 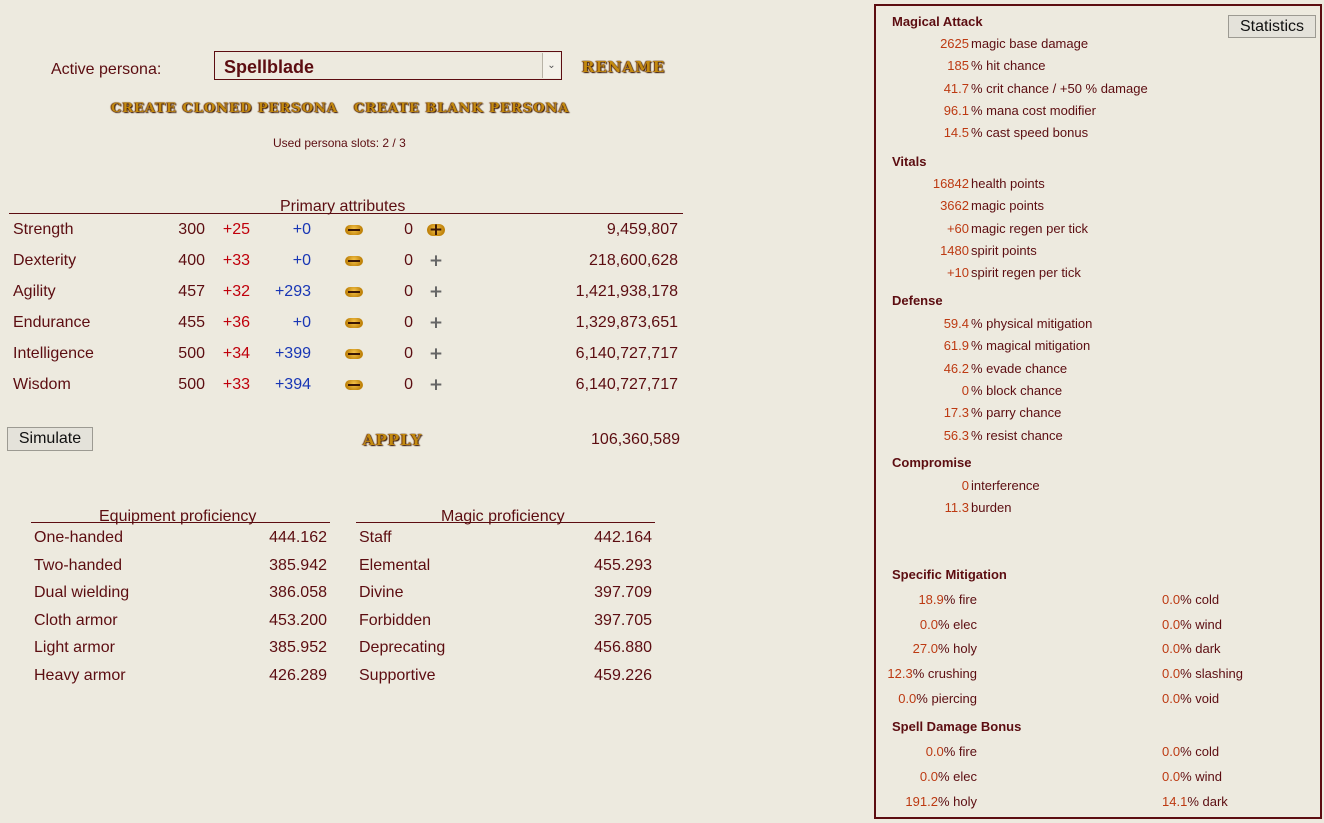 What do you see at coordinates (1017, 435) in the screenshot?
I see `stat-label: % resist chance` at bounding box center [1017, 435].